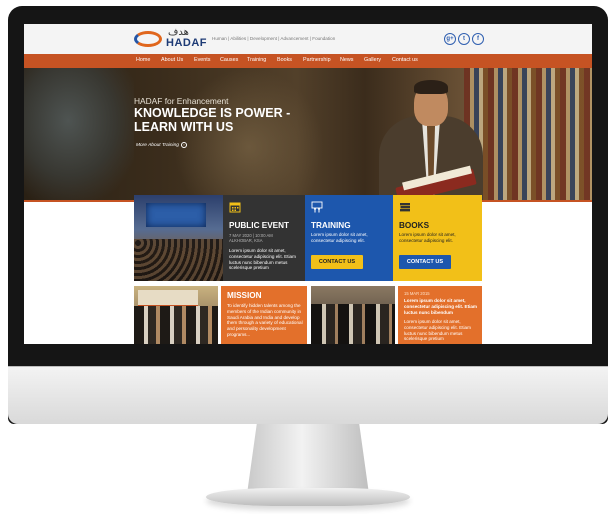 The height and width of the screenshot is (514, 616). Describe the element at coordinates (176, 325) in the screenshot. I see `mission-photo-people` at that location.